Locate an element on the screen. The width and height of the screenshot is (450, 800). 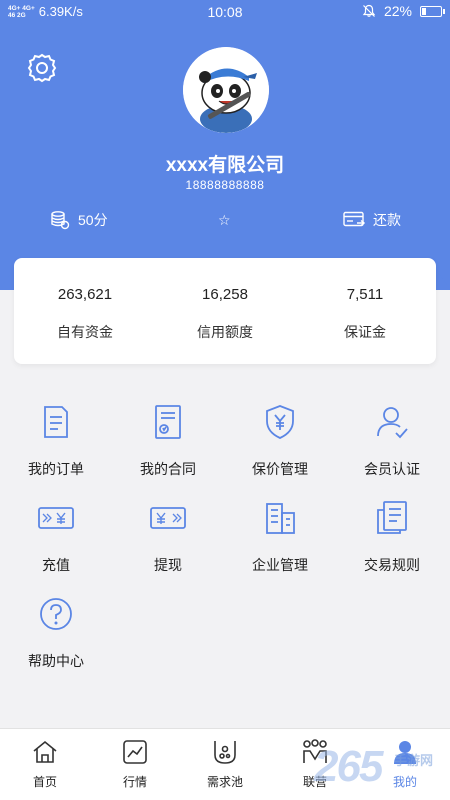
menu-help-center: 帮助中心 is located at coordinates (56, 636).